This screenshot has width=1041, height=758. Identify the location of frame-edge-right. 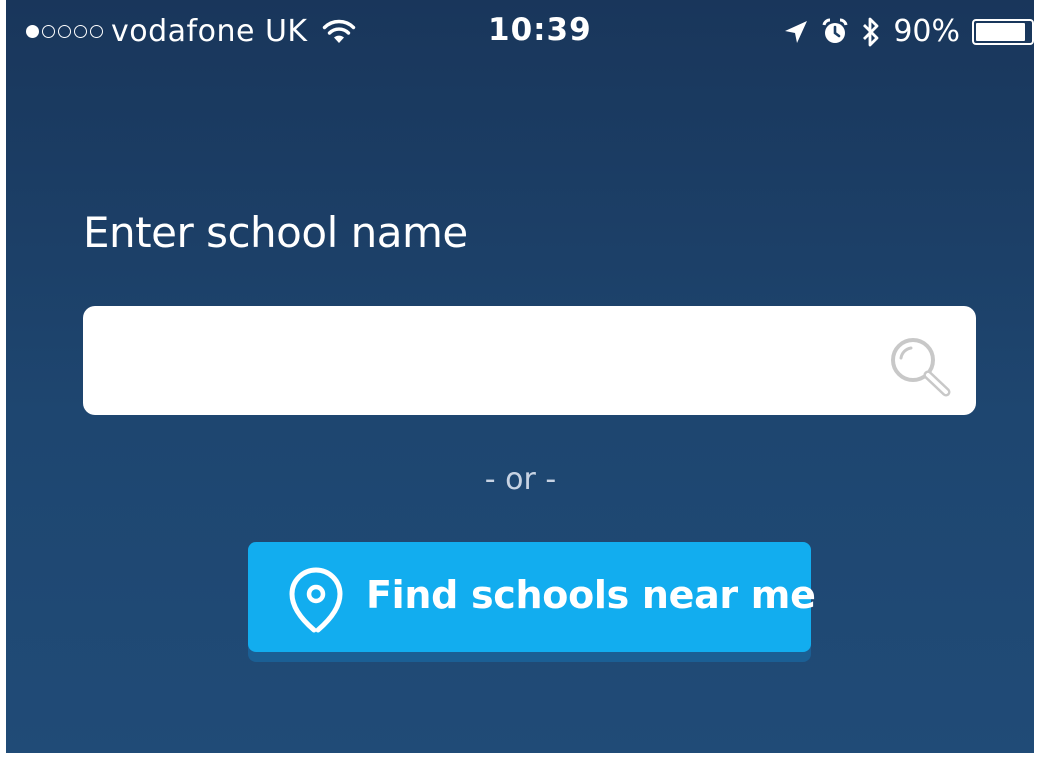
(1037, 379).